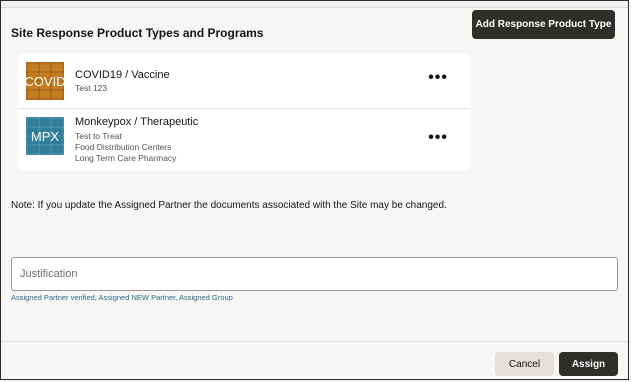 The height and width of the screenshot is (382, 631). Describe the element at coordinates (314, 274) in the screenshot. I see `justification-input` at that location.